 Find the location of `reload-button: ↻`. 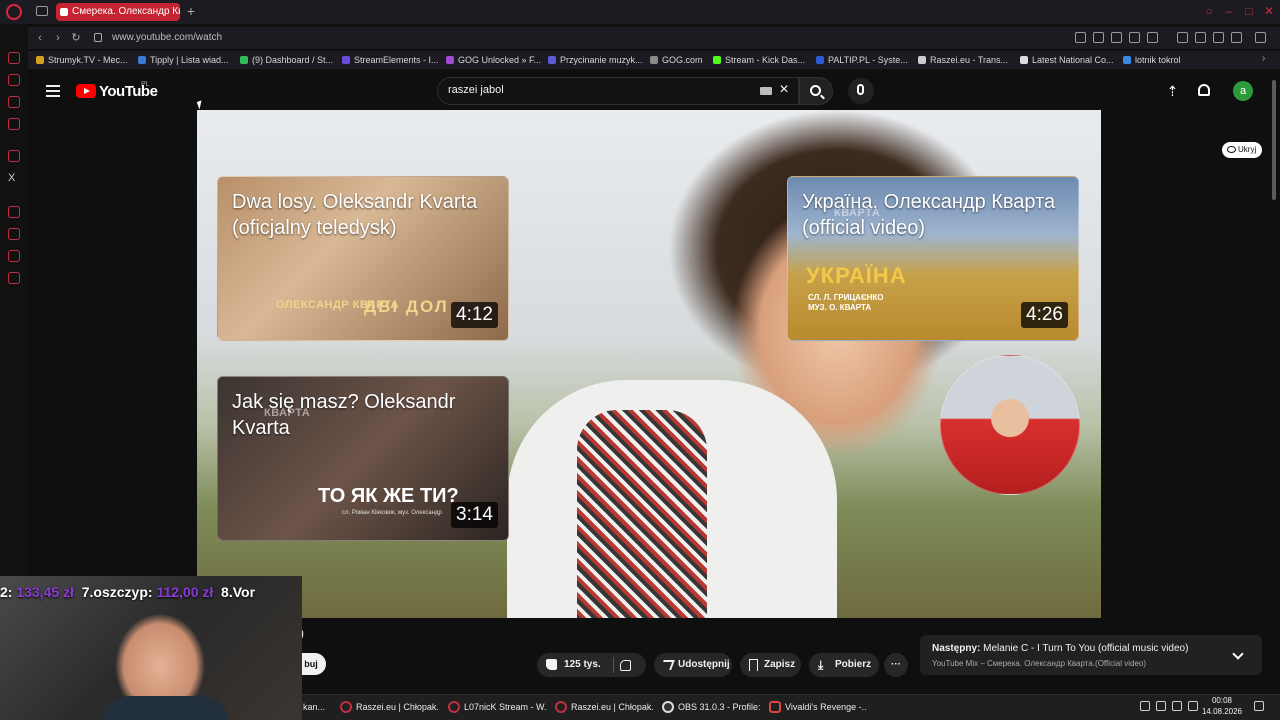

reload-button: ↻ is located at coordinates (76, 38).